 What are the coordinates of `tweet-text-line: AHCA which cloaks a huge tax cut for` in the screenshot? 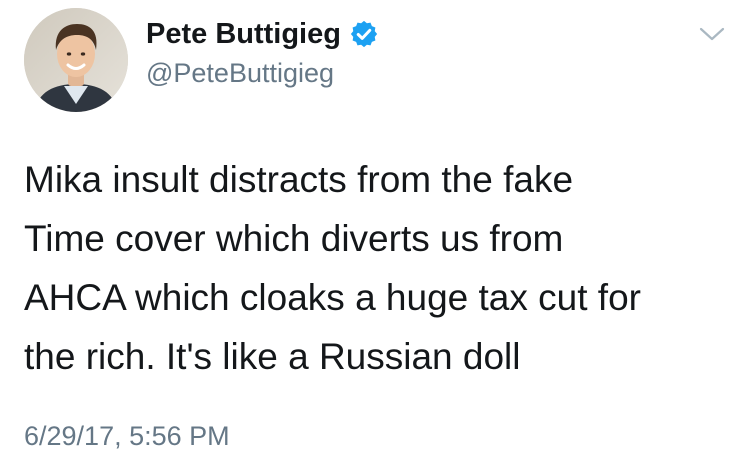 It's located at (332, 297).